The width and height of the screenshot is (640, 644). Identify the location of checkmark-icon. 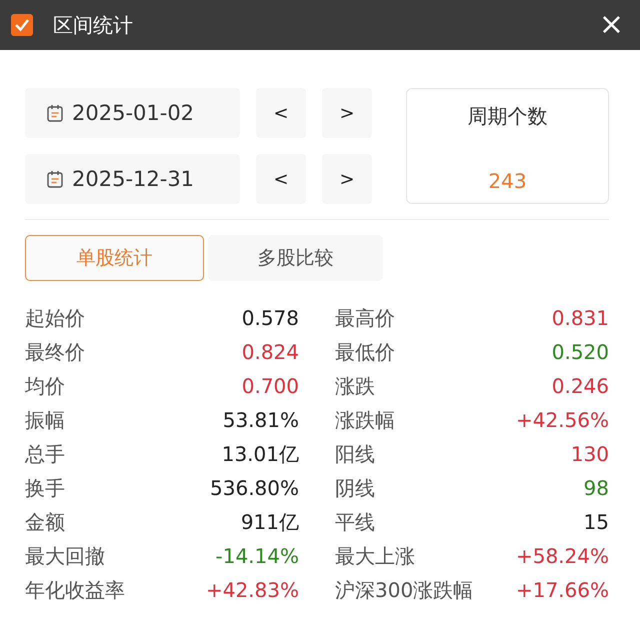
(22, 25).